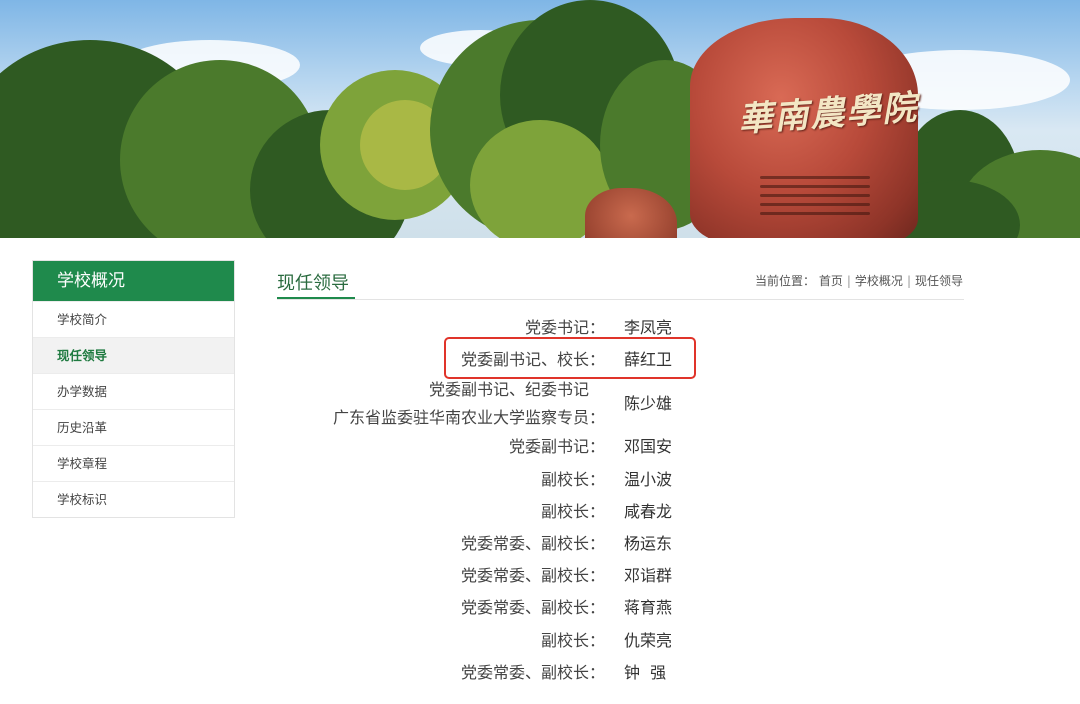 The image size is (1080, 704). I want to click on leader-name: 杨运东, so click(648, 543).